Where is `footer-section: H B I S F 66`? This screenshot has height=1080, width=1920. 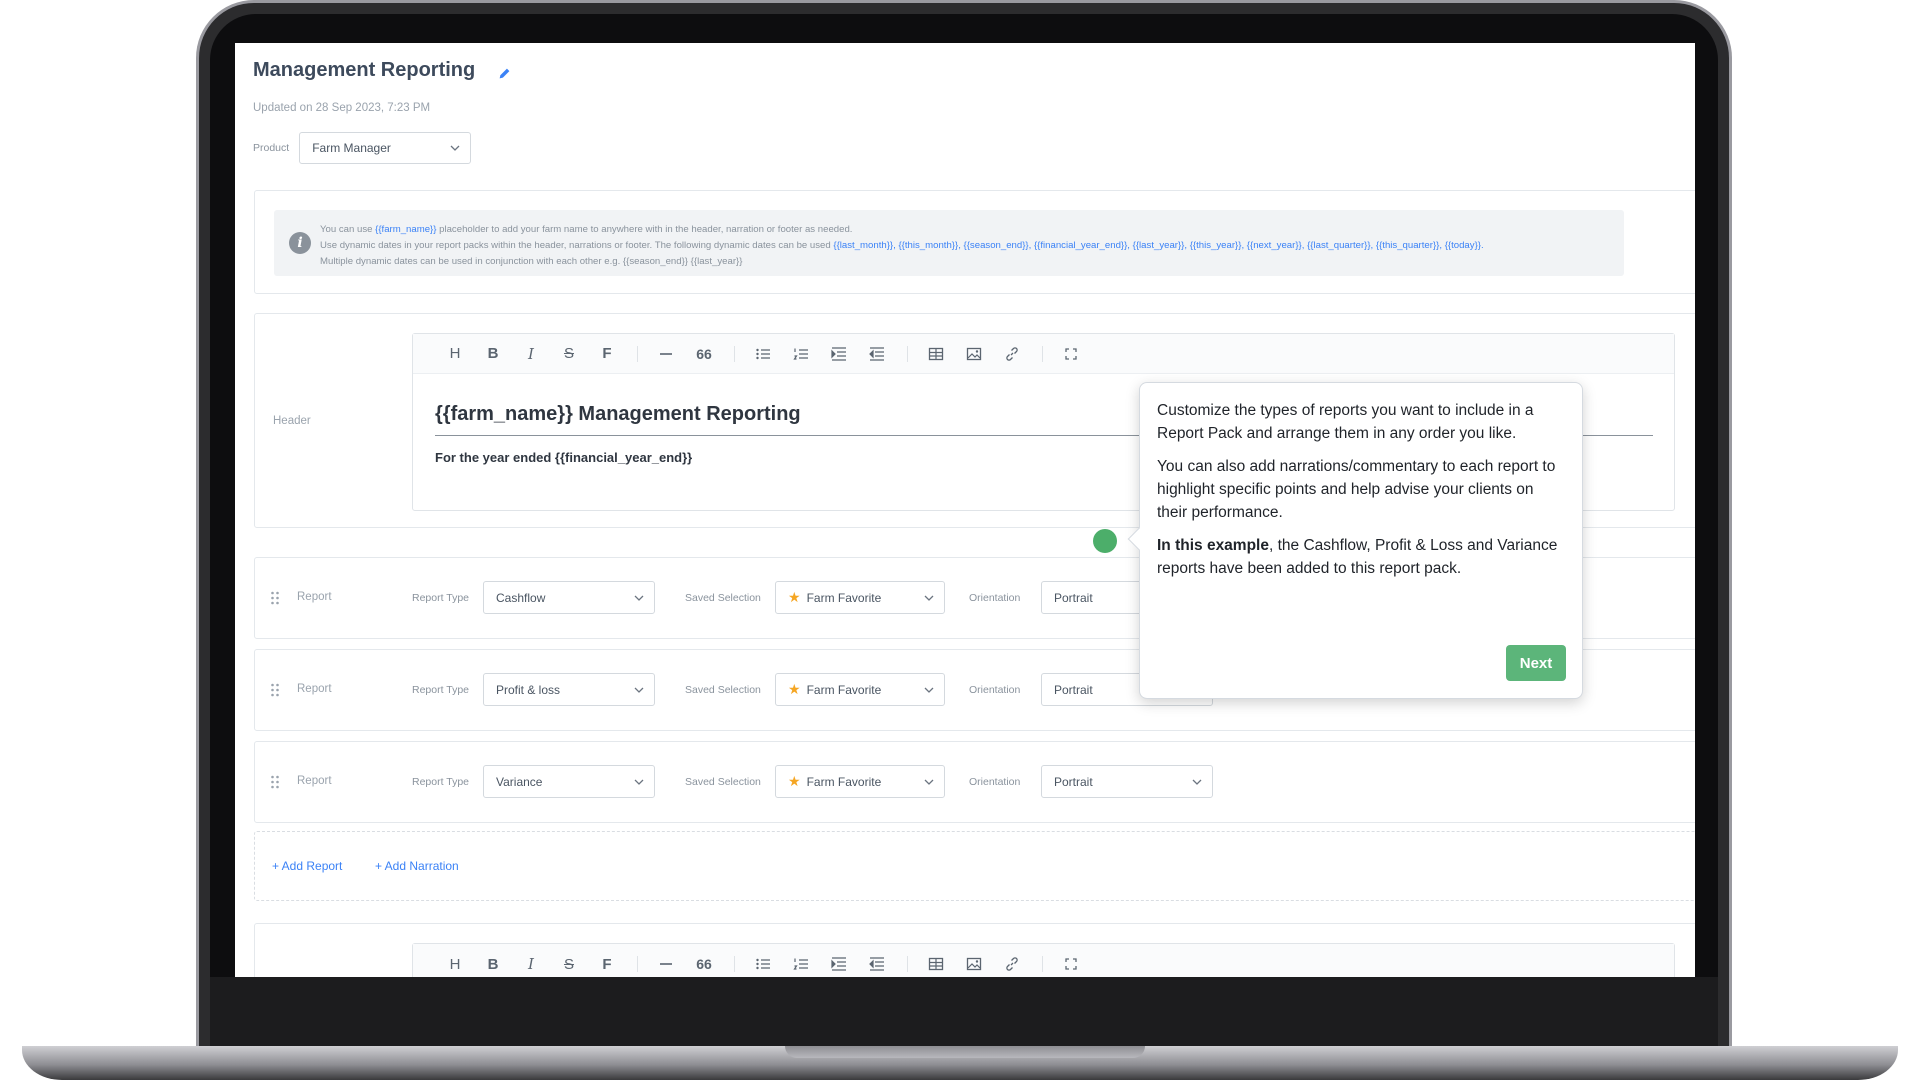
footer-section: H B I S F 66 is located at coordinates (974, 950).